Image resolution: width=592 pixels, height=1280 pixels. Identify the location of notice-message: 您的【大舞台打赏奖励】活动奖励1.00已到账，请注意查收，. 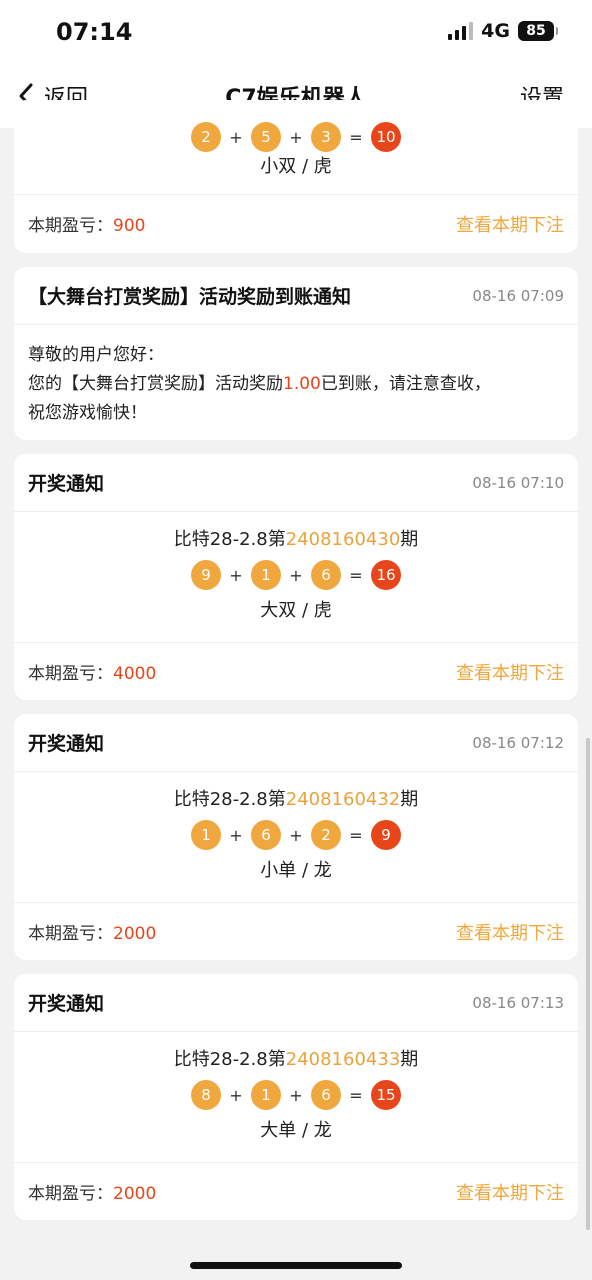
(296, 384).